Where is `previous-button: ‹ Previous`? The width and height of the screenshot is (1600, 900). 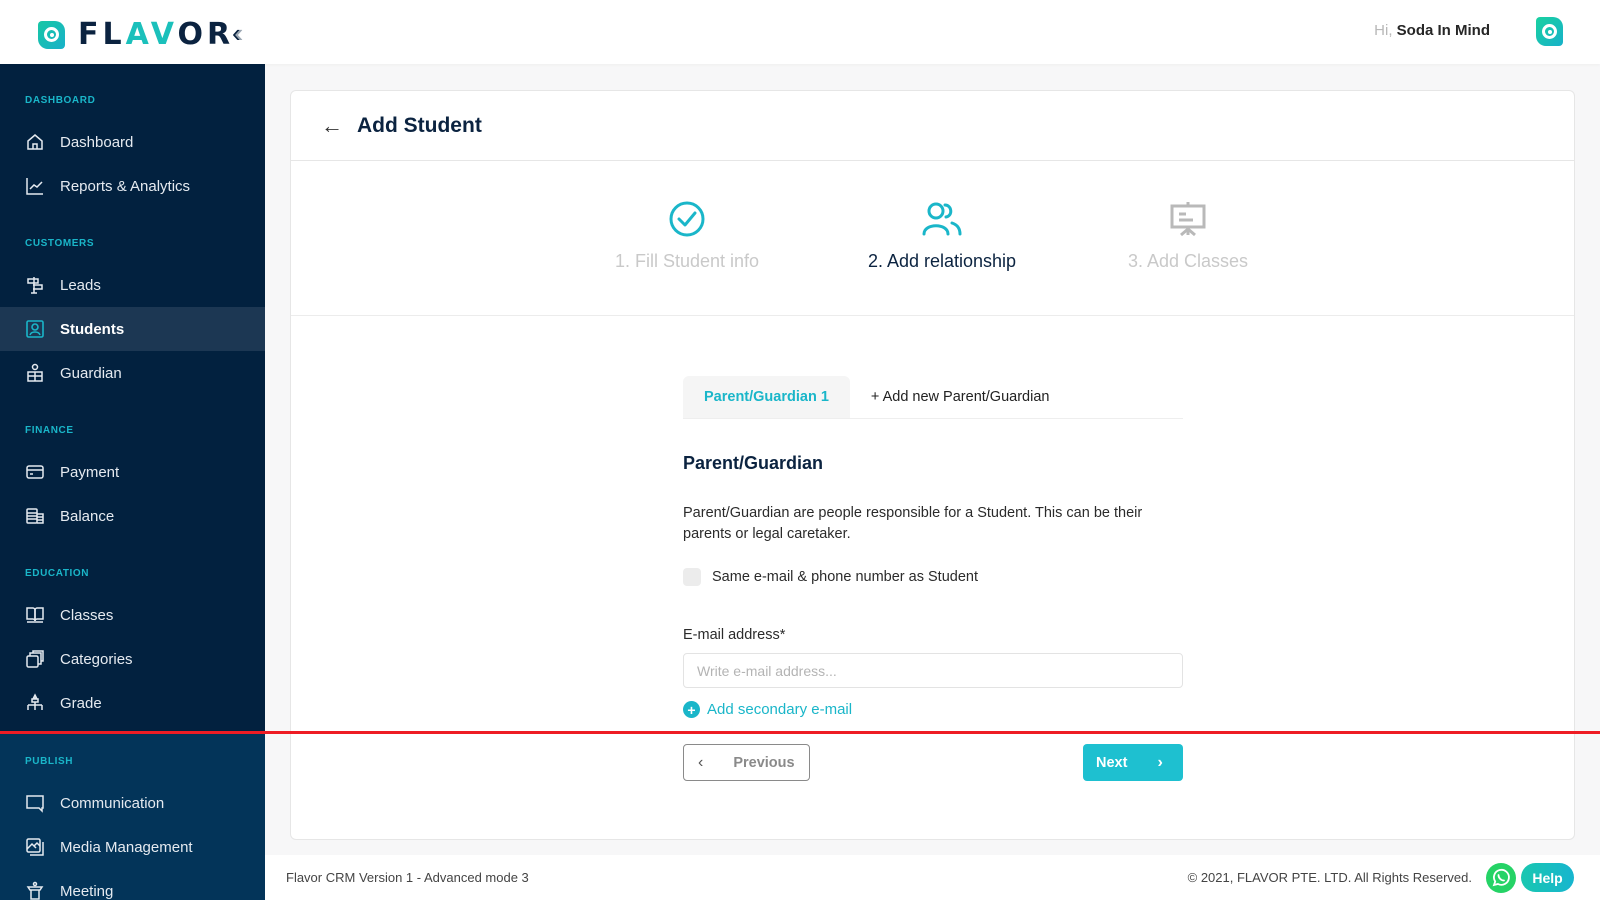 previous-button: ‹ Previous is located at coordinates (746, 762).